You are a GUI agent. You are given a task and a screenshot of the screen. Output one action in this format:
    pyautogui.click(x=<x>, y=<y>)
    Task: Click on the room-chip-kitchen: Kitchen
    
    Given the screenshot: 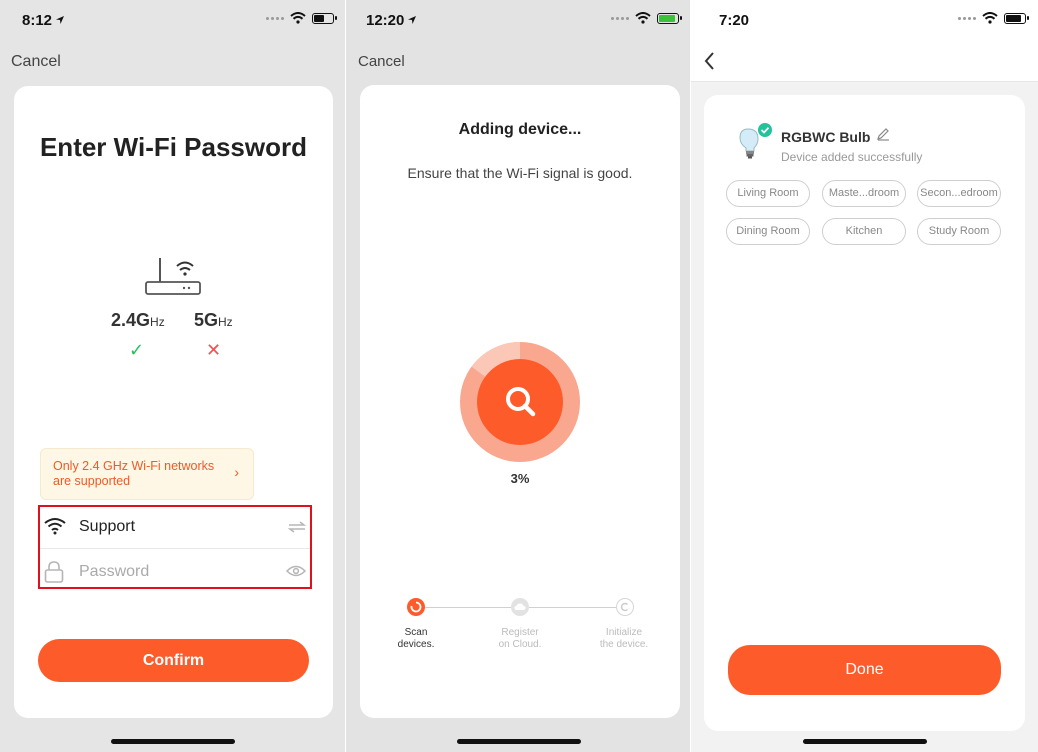 What is the action you would take?
    pyautogui.click(x=864, y=231)
    